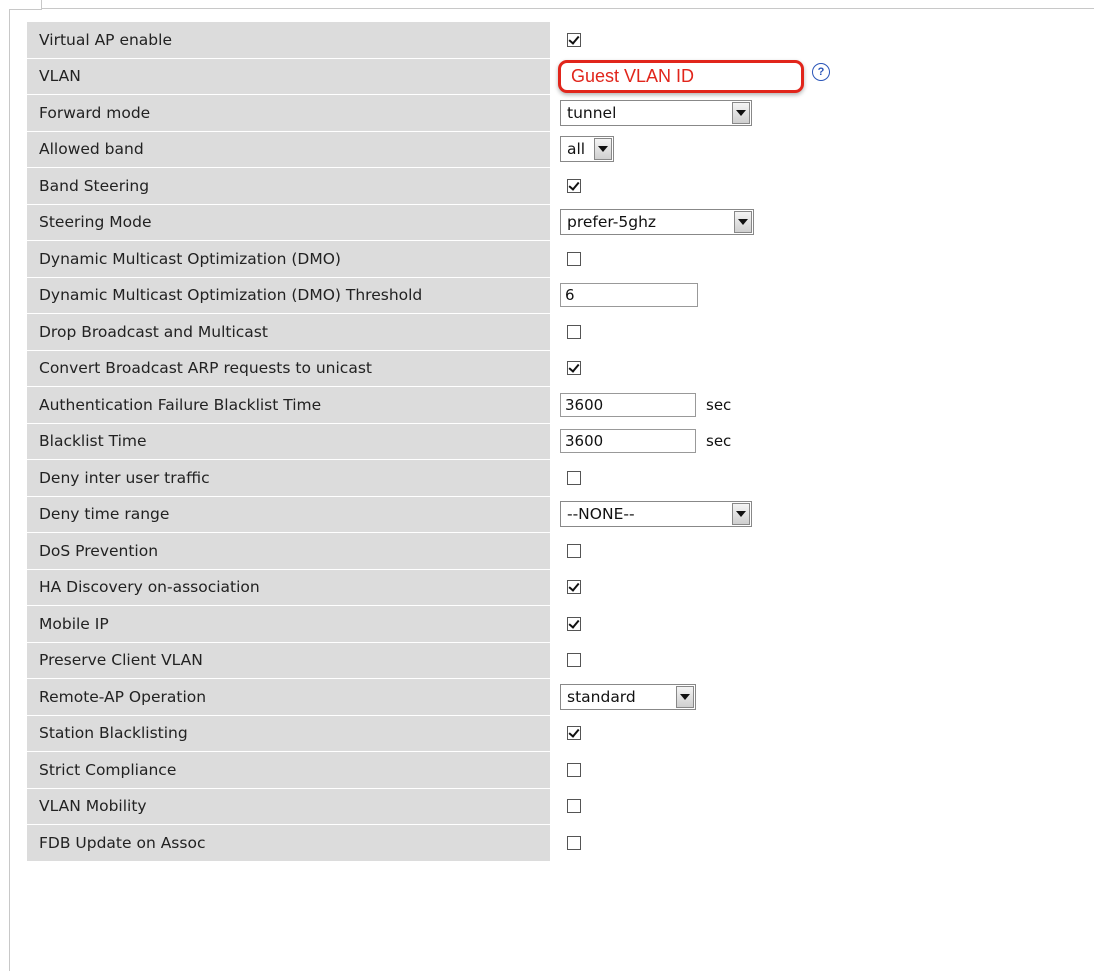 The height and width of the screenshot is (971, 1094). I want to click on drop-broadcast-and-multicast-checkbox, so click(574, 331).